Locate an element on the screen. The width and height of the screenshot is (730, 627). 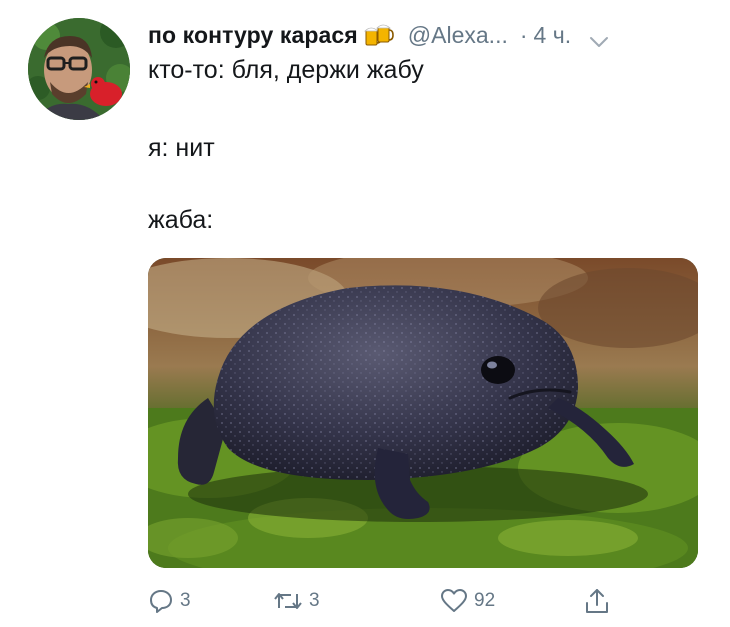
beer-mugs-icon is located at coordinates (378, 35).